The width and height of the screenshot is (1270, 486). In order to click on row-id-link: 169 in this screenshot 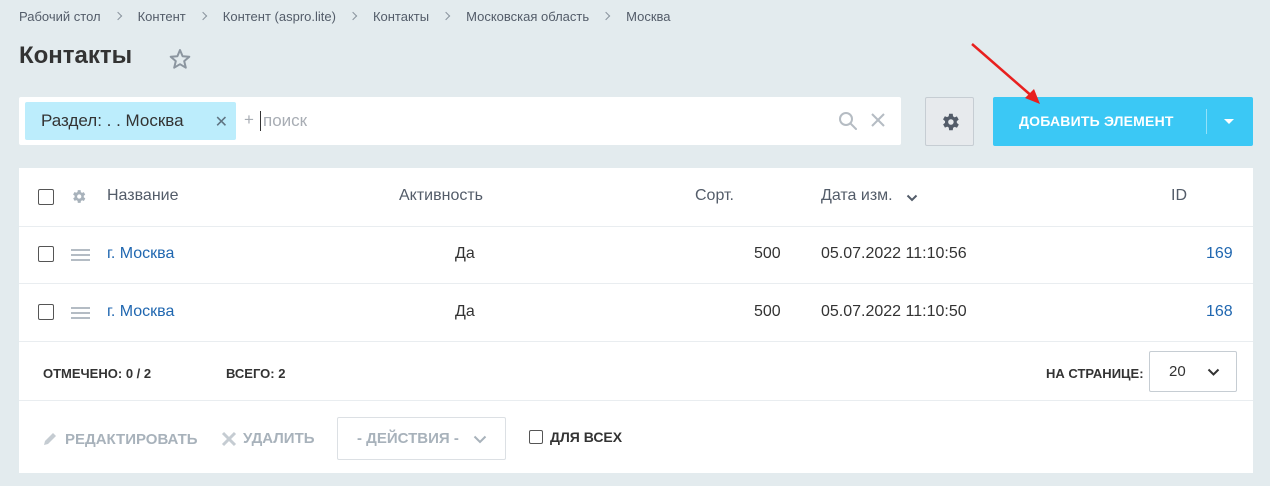, I will do `click(1219, 254)`.